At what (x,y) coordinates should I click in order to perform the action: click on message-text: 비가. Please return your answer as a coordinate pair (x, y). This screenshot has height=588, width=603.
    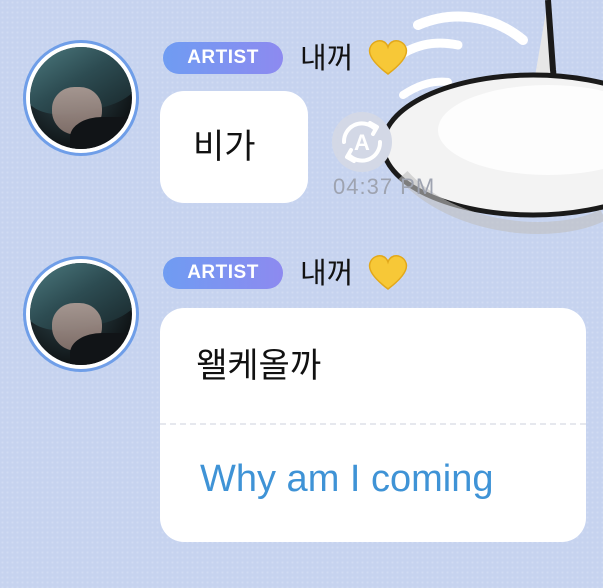
    Looking at the image, I should click on (224, 147).